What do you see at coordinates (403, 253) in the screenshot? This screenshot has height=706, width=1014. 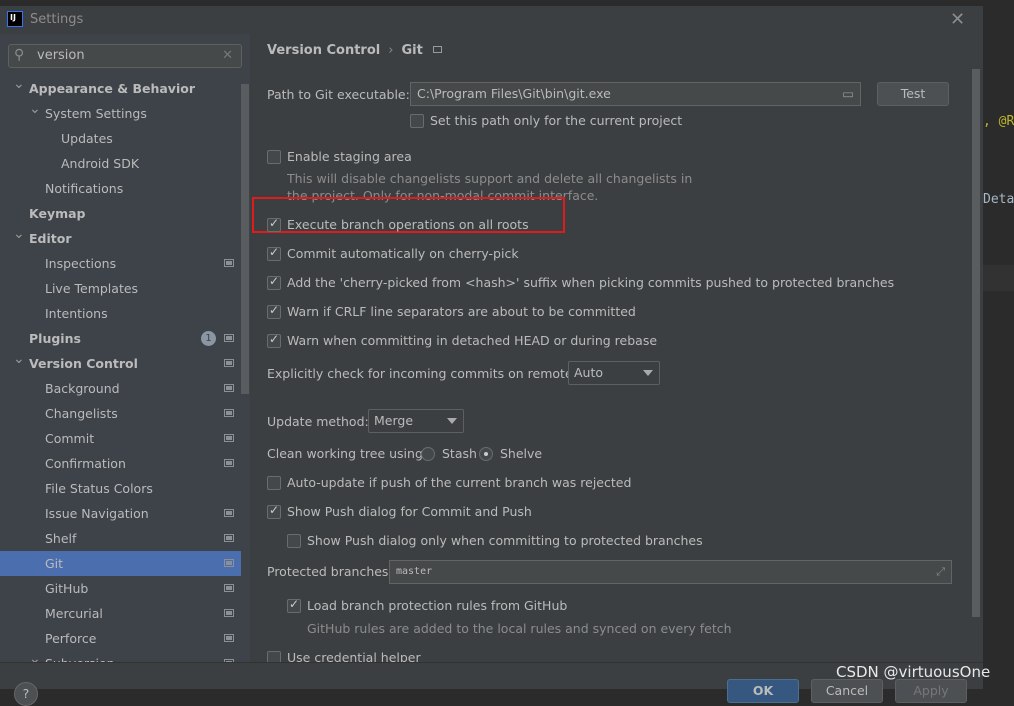 I see `commit-cherry-pick-label: Commit automatically on cherry-pick` at bounding box center [403, 253].